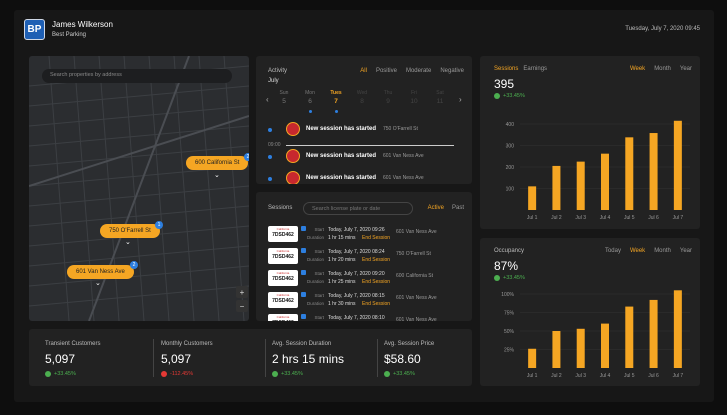  I want to click on day-sun: Sun 5, so click(284, 97).